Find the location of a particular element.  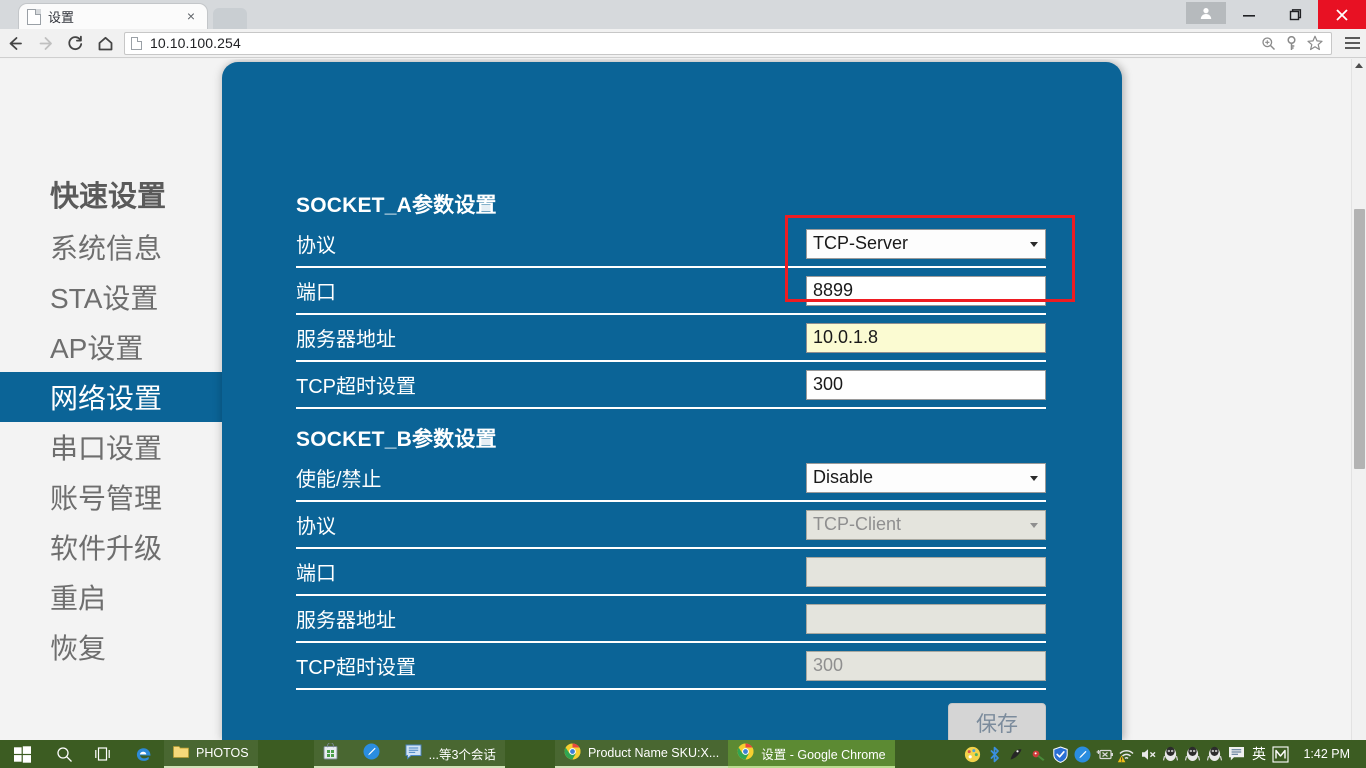

system-tray: 英 1:42 PM is located at coordinates (1164, 754).